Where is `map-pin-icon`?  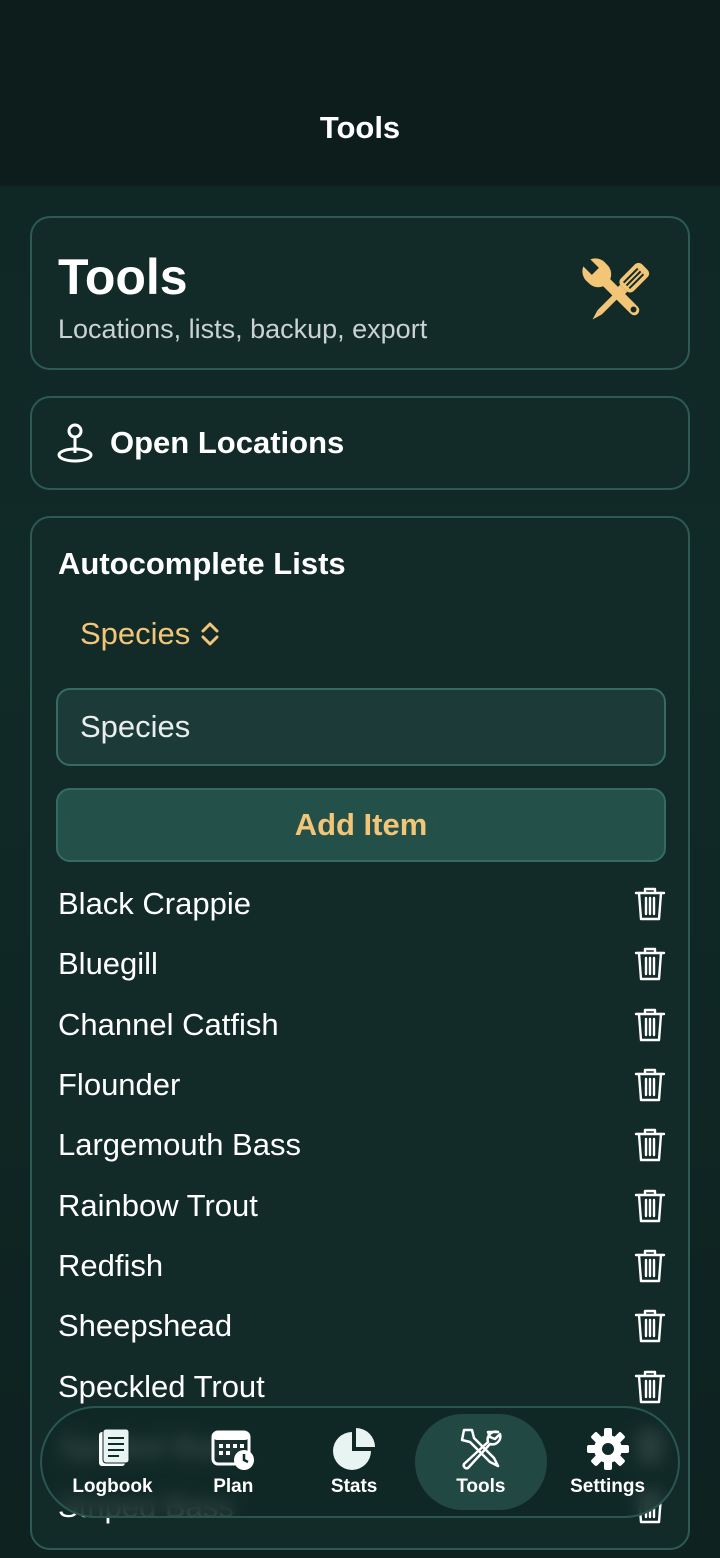 map-pin-icon is located at coordinates (75, 443).